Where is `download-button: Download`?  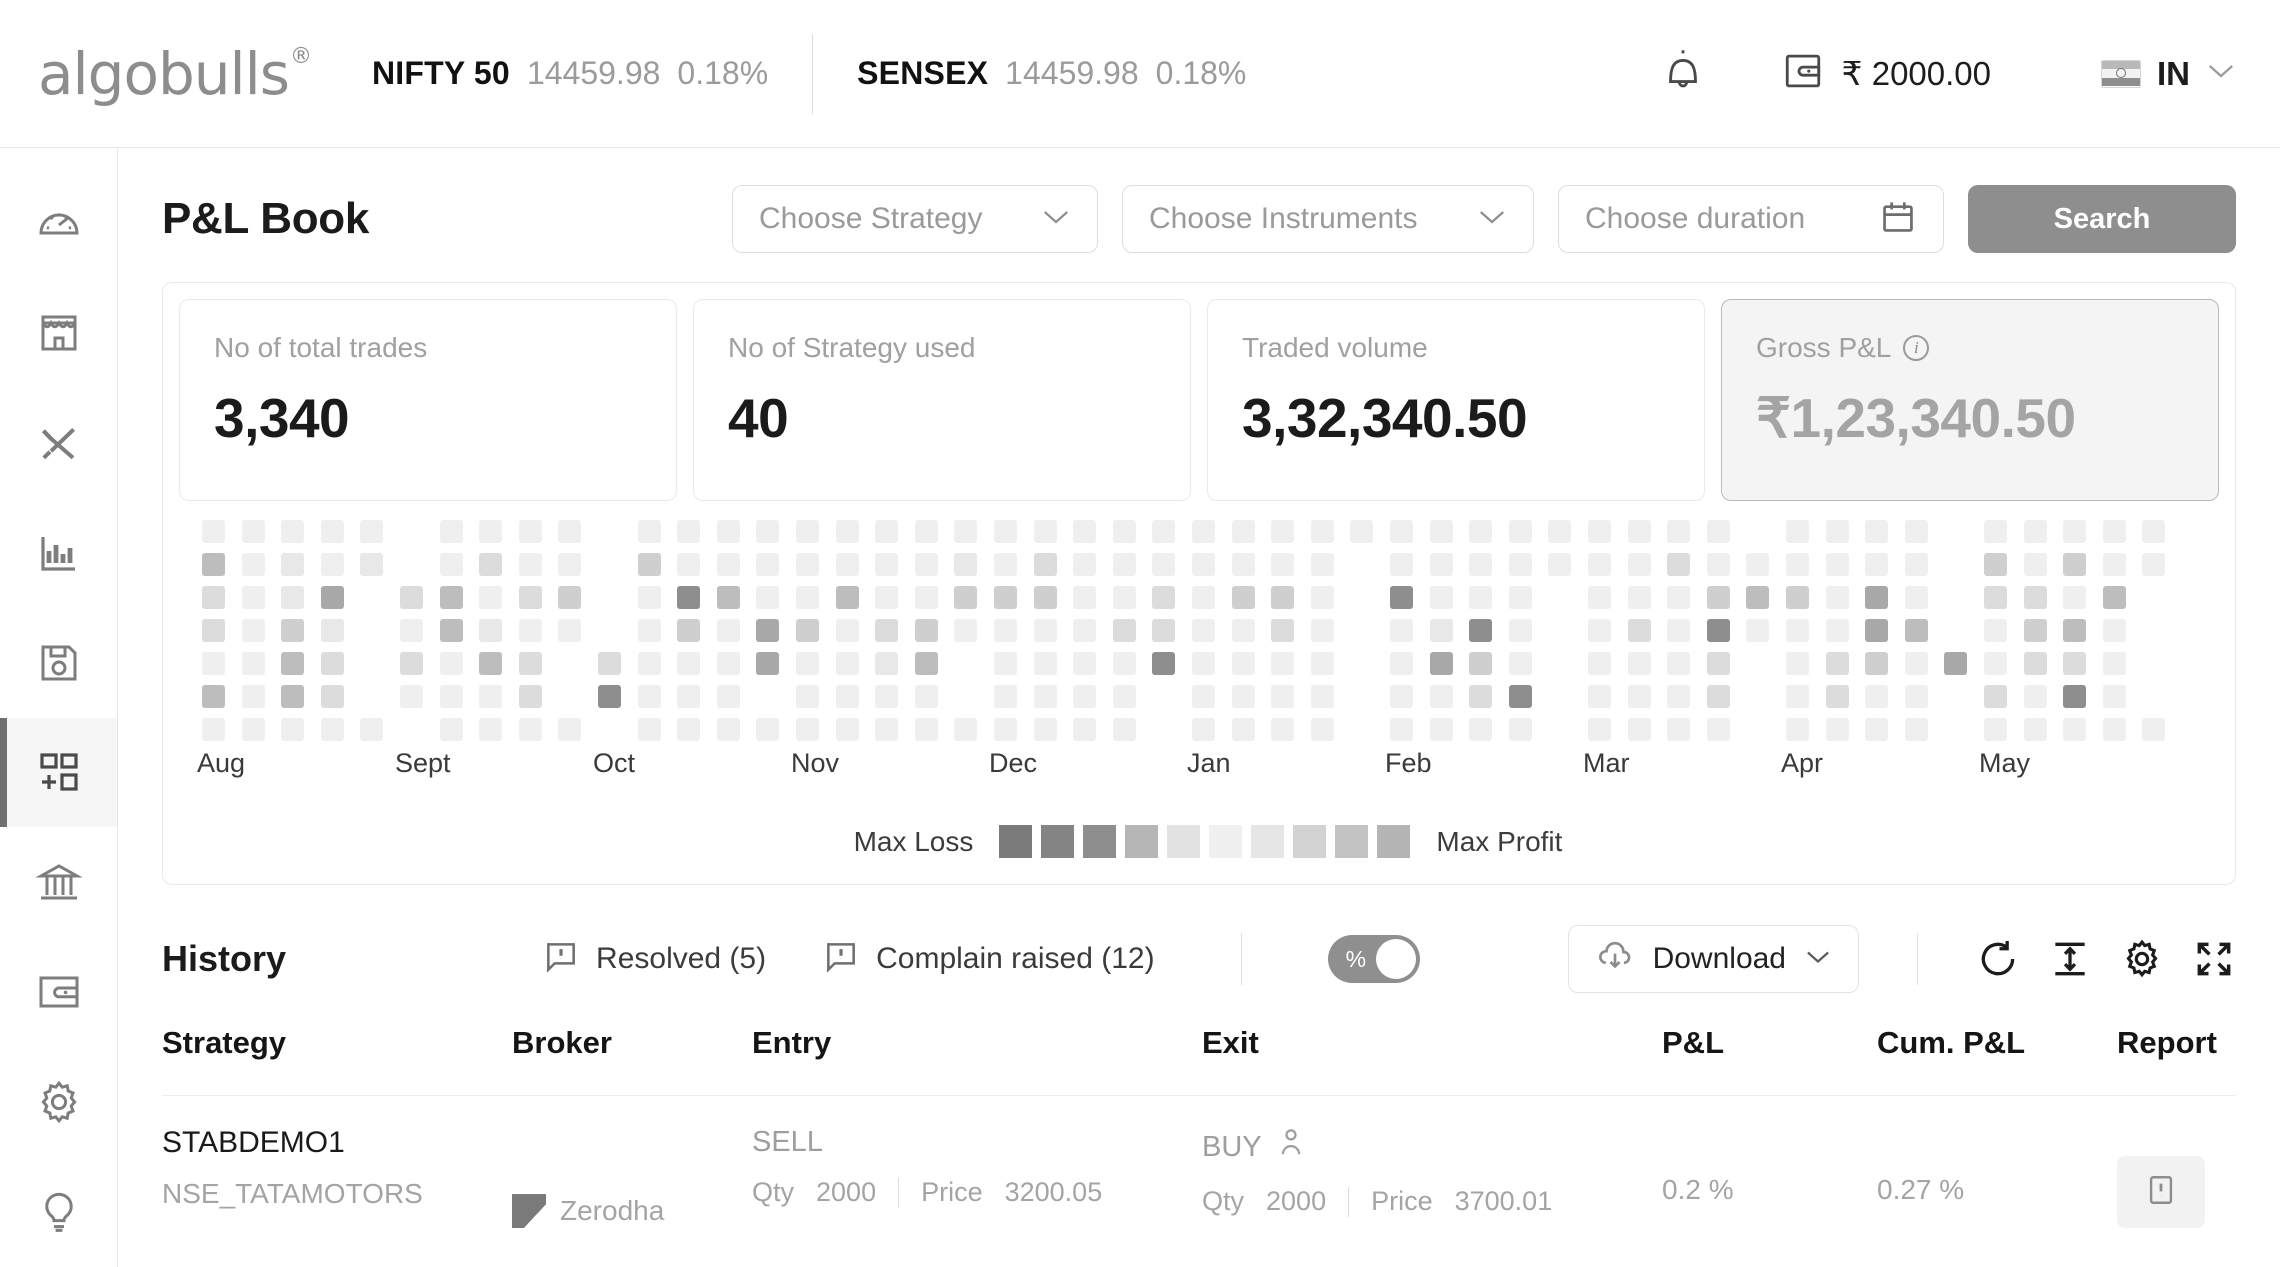
download-button: Download is located at coordinates (1713, 959).